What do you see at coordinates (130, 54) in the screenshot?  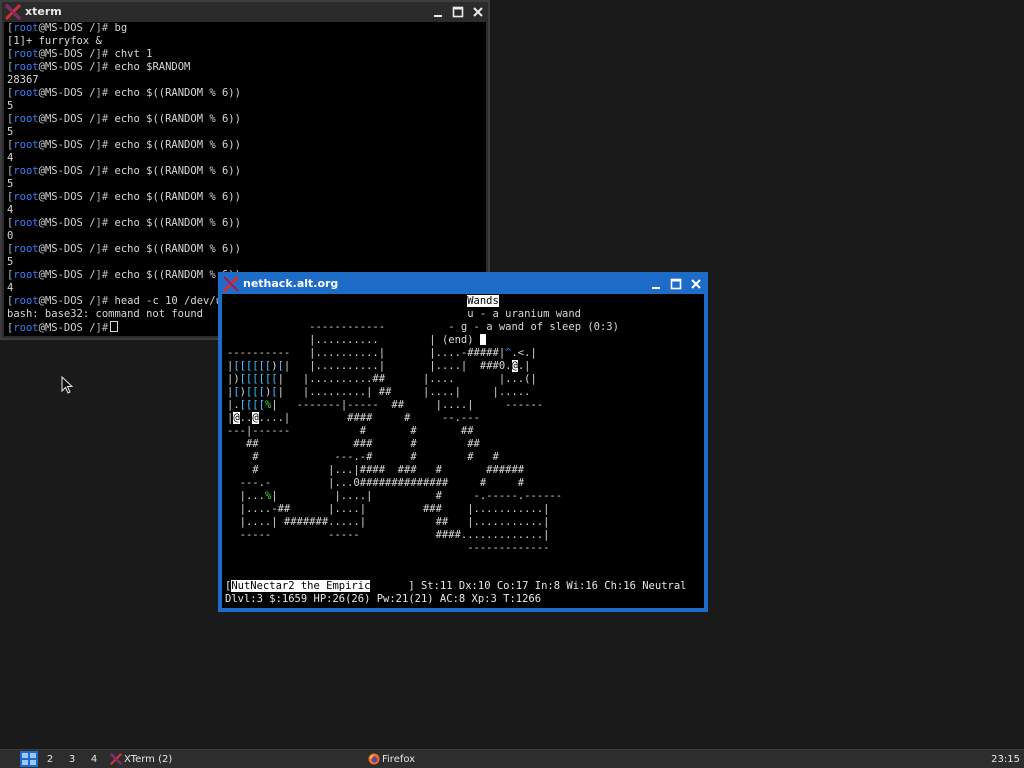 I see `command-text: chvt 1` at bounding box center [130, 54].